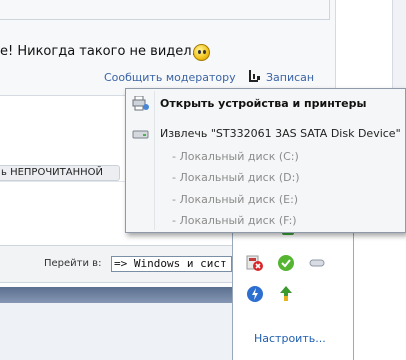  Describe the element at coordinates (255, 263) in the screenshot. I see `power-alert-icon` at that location.